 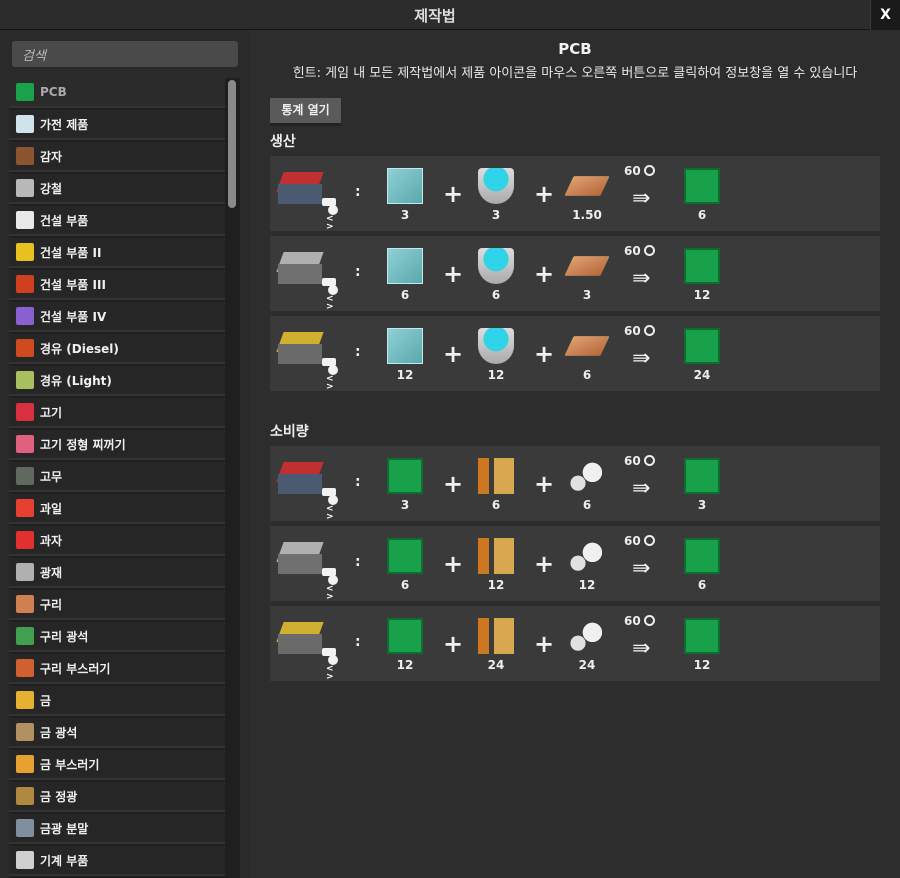 What do you see at coordinates (117, 509) in the screenshot?
I see `sidebar-item: 과일` at bounding box center [117, 509].